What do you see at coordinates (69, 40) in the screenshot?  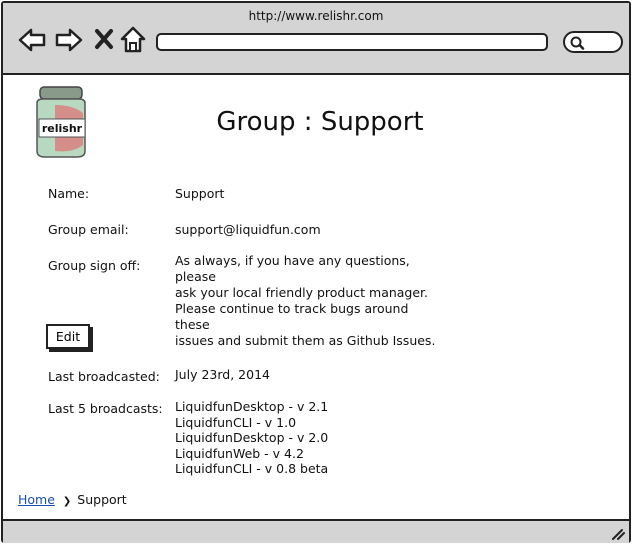 I see `forward-icon` at bounding box center [69, 40].